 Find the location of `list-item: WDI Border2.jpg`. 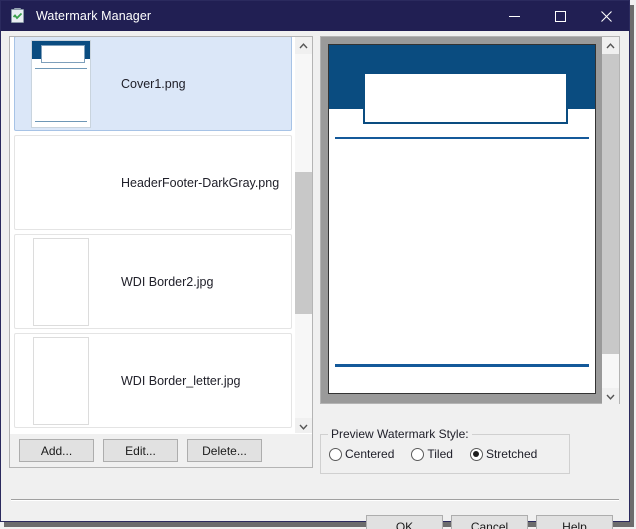

list-item: WDI Border2.jpg is located at coordinates (153, 281).